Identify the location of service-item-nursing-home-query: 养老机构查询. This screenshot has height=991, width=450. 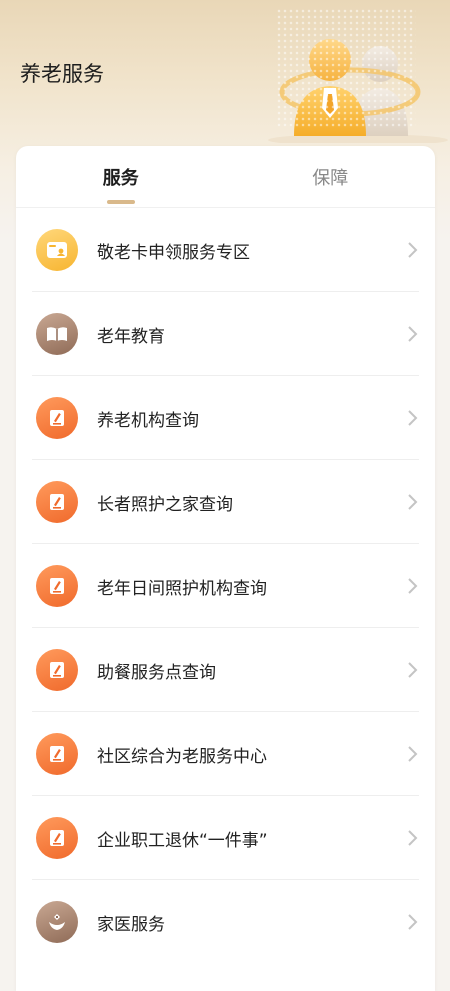
(225, 418).